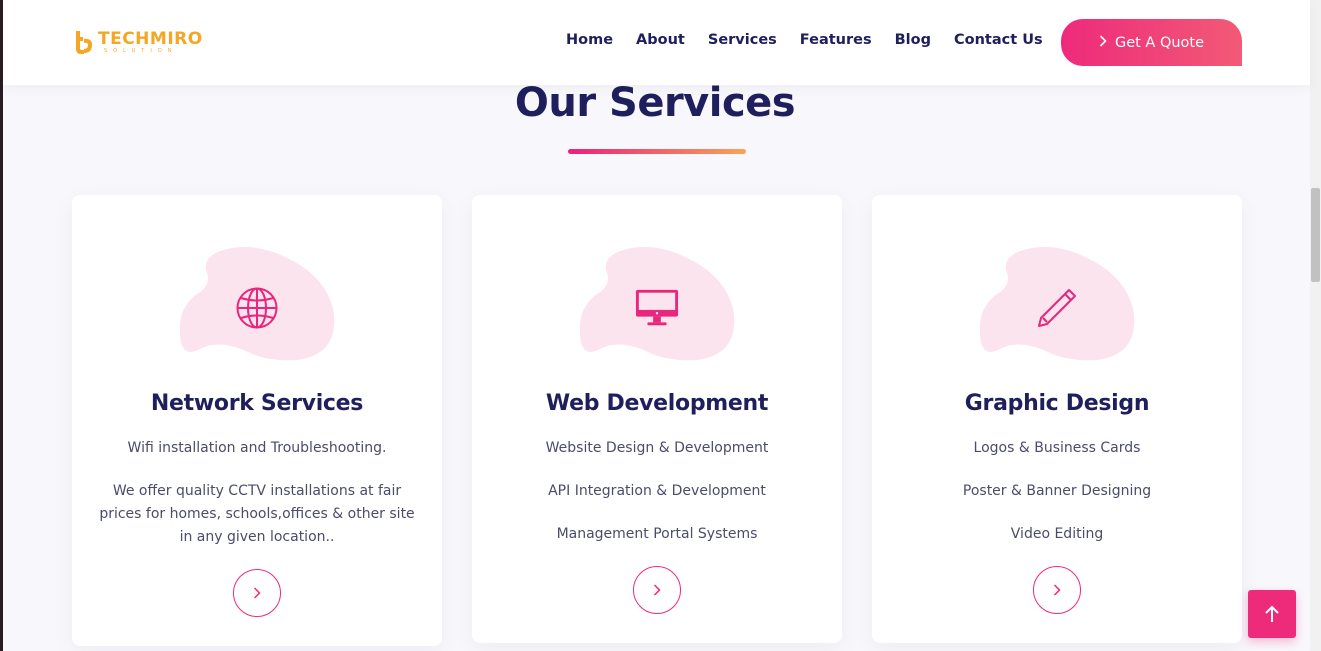  I want to click on get-a-quote-button: Get A Quote, so click(1151, 42).